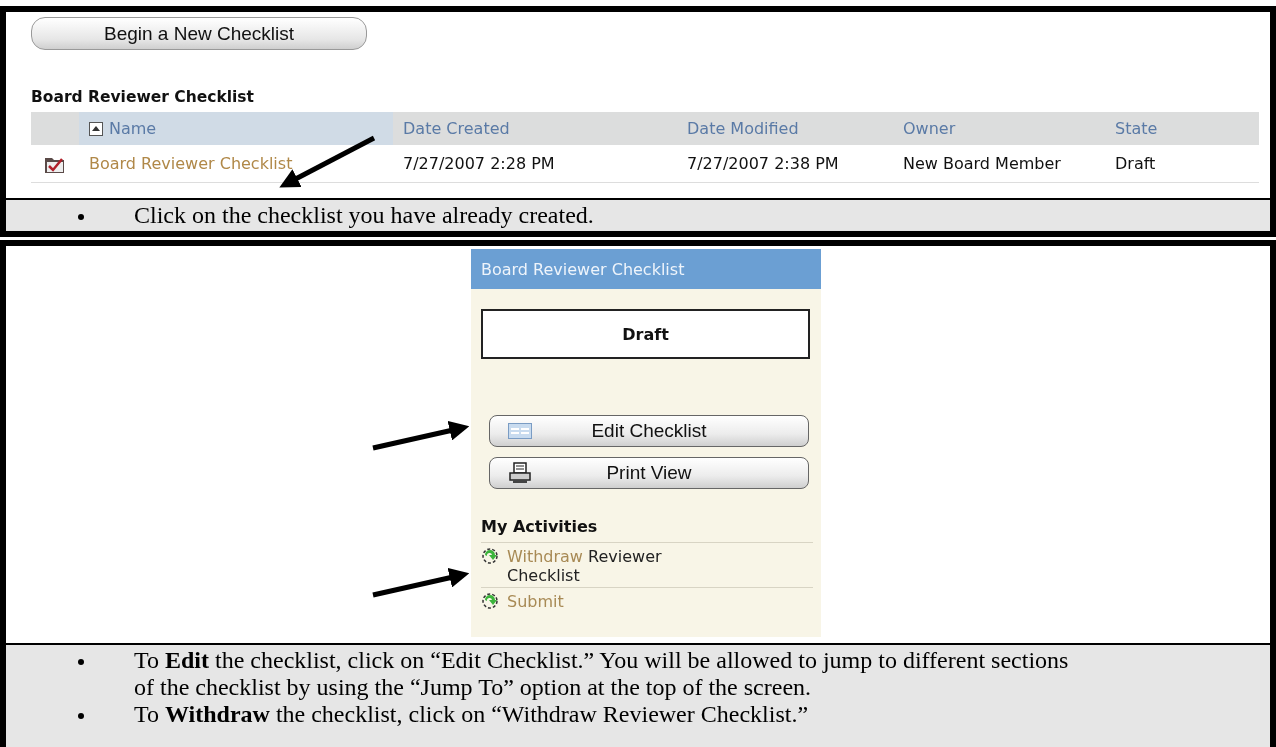 The height and width of the screenshot is (747, 1276). Describe the element at coordinates (236, 163) in the screenshot. I see `checklist-link: Board Reviewer Checklist` at that location.